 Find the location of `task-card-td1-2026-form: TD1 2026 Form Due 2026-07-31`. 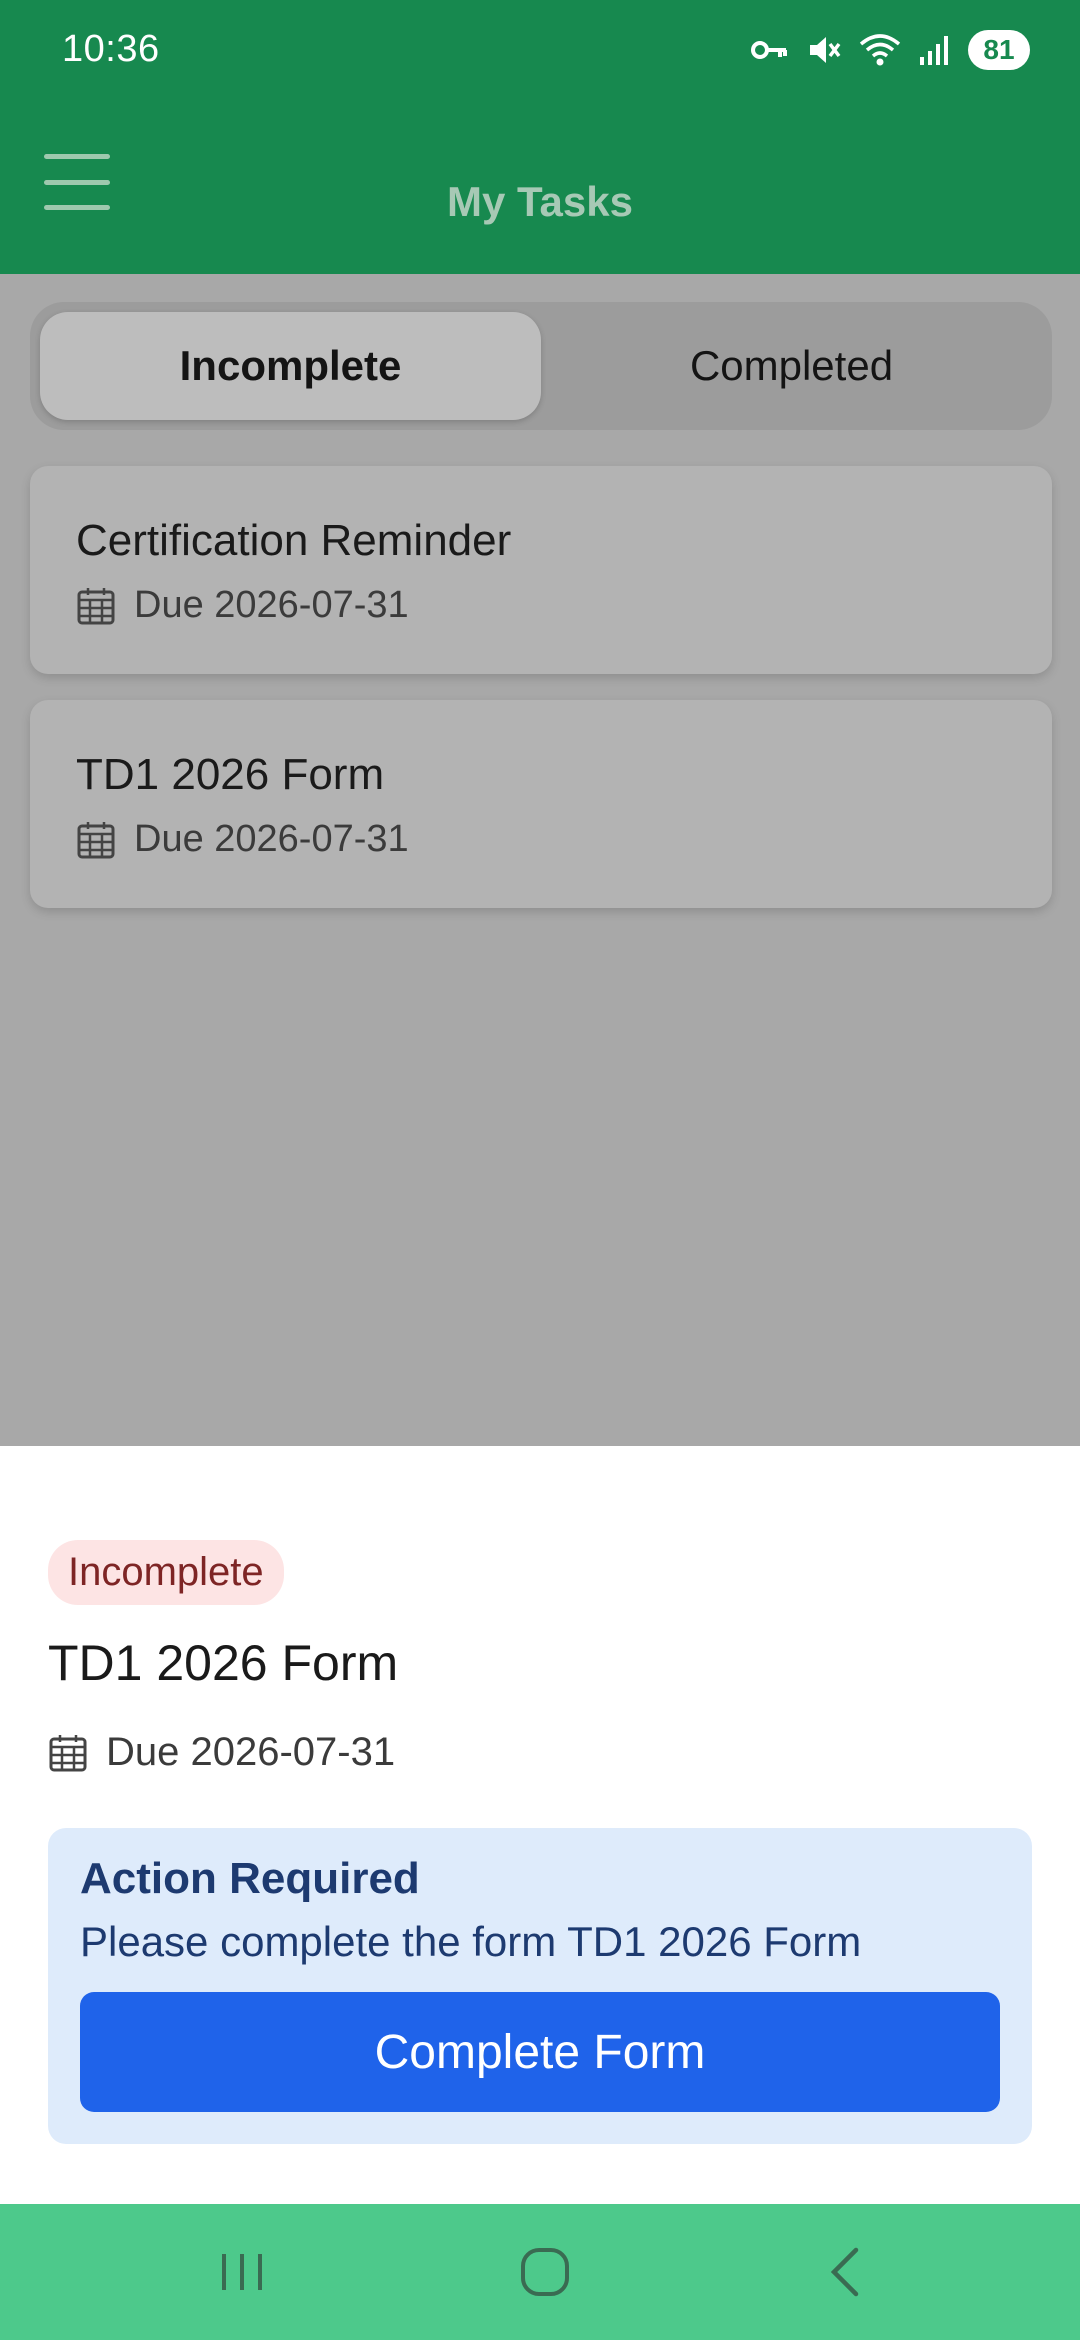

task-card-td1-2026-form: TD1 2026 Form Due 2026-07-31 is located at coordinates (541, 804).